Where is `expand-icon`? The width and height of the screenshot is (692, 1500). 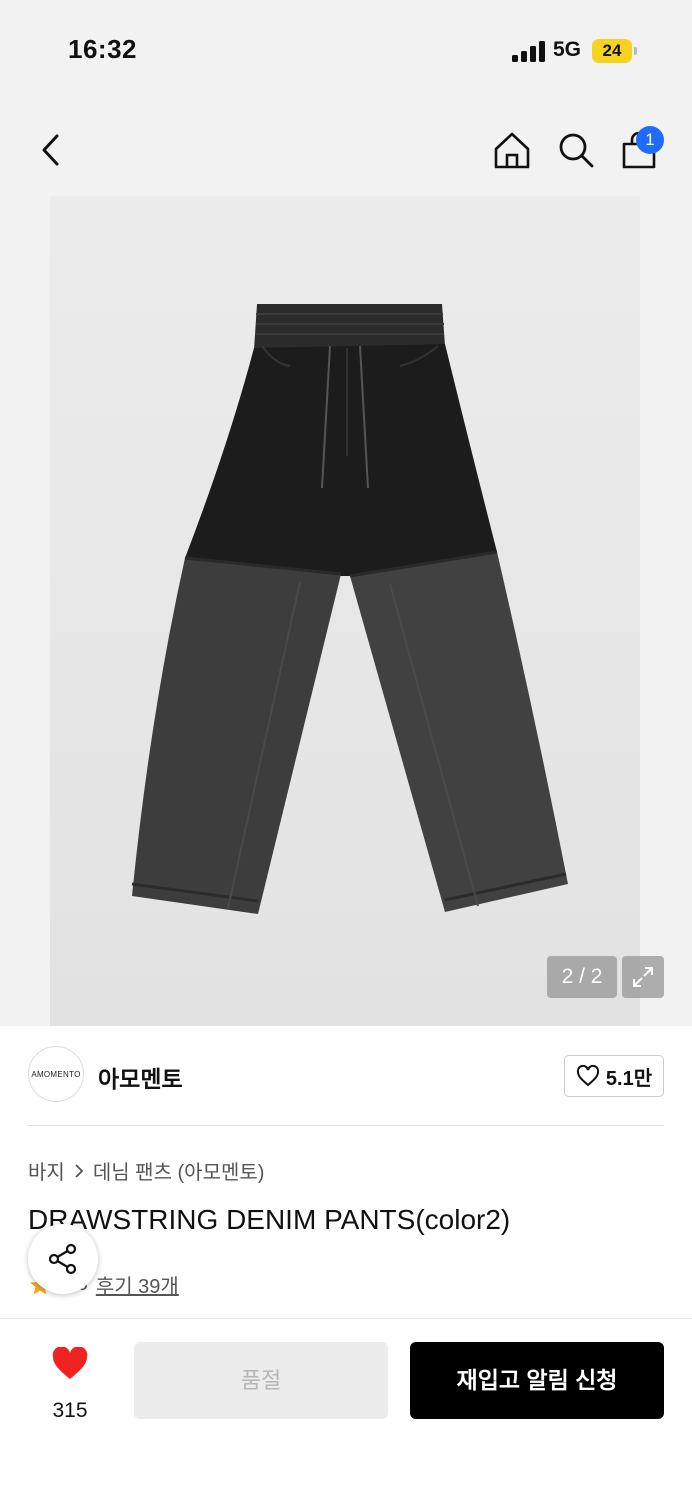
expand-icon is located at coordinates (643, 977).